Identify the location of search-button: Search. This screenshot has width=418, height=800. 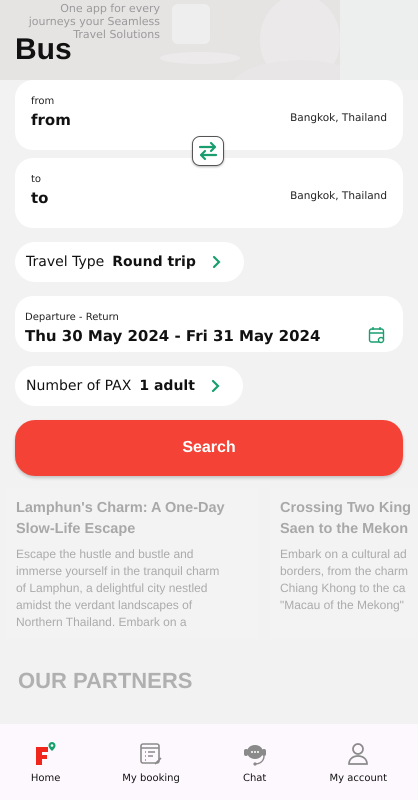
(209, 448).